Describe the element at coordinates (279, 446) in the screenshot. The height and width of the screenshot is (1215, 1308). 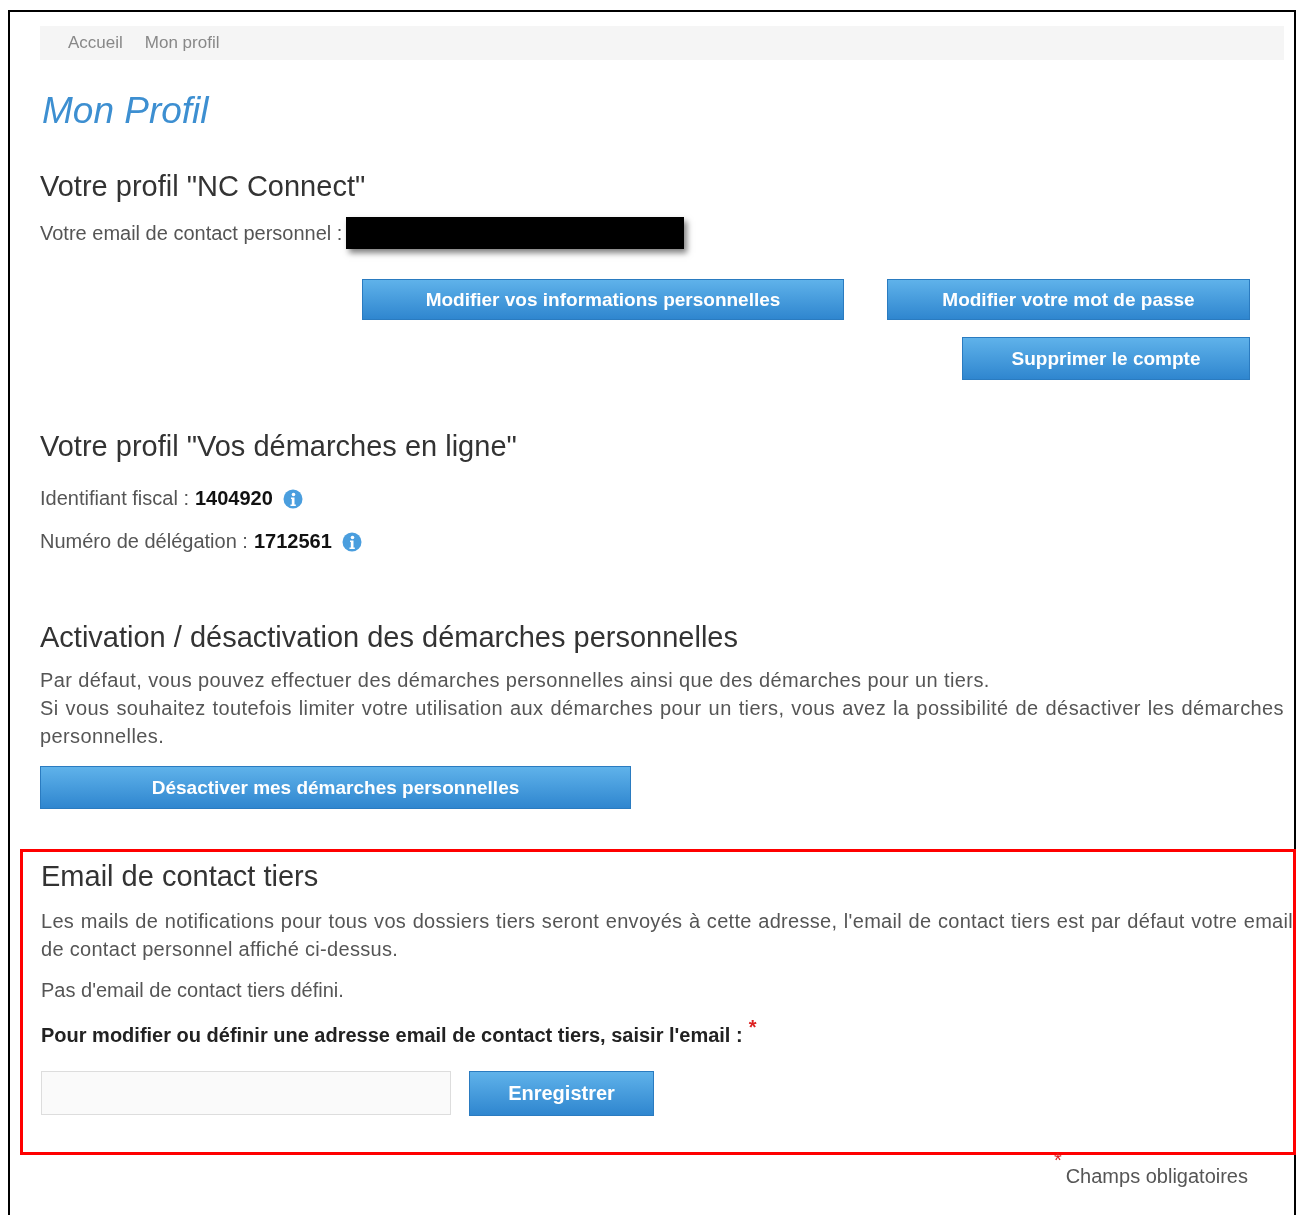
I see `section-heading: Votre profil "Vos démarches en ligne"` at that location.